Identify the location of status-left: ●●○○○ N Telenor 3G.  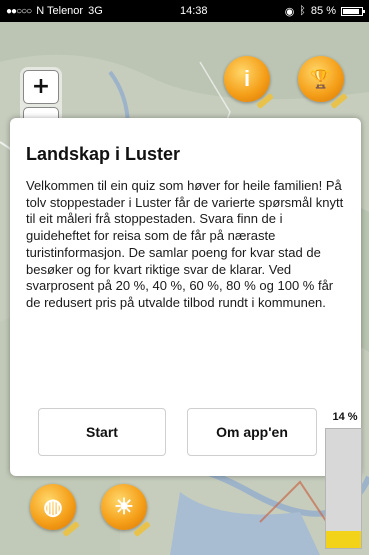
(54, 11).